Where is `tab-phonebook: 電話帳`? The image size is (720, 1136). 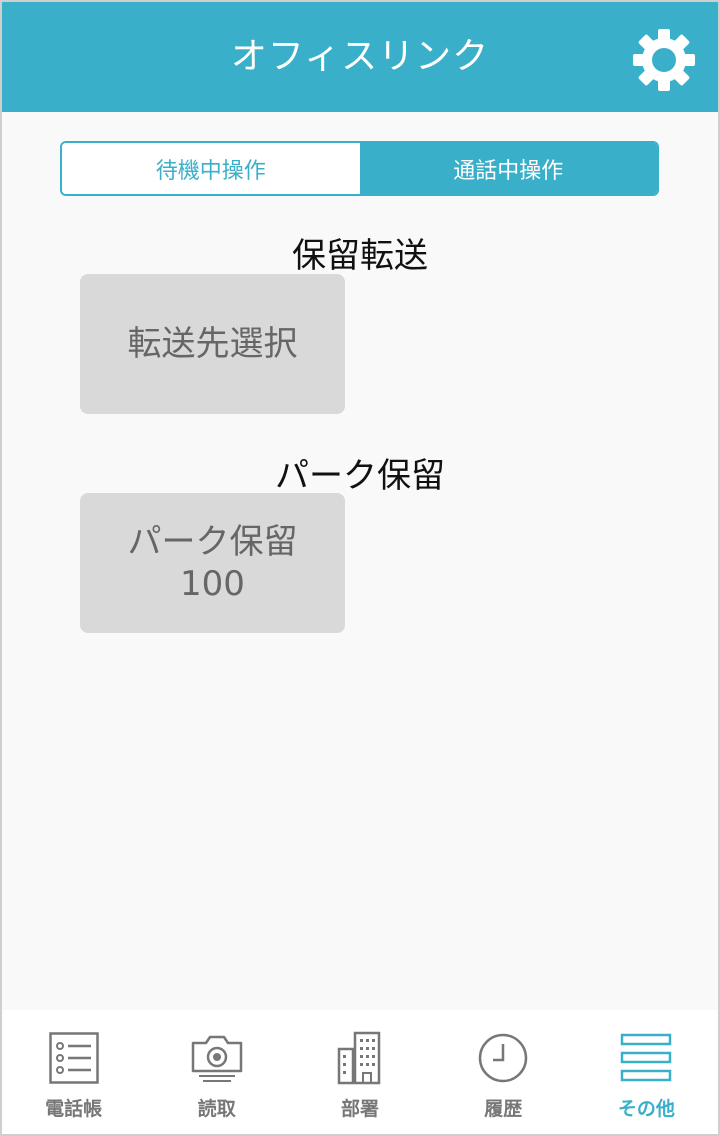 tab-phonebook: 電話帳 is located at coordinates (73, 1072).